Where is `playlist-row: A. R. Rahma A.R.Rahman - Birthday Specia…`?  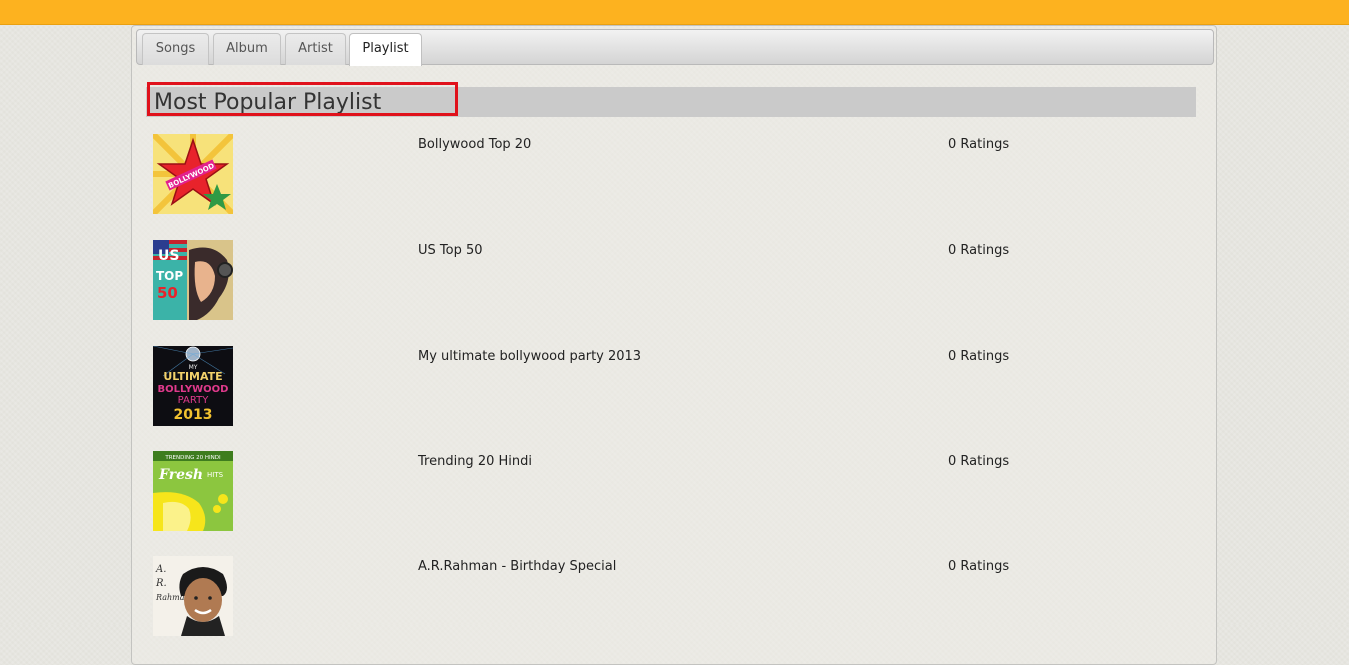
playlist-row: A. R. Rahma A.R.Rahman - Birthday Specia… is located at coordinates (675, 606).